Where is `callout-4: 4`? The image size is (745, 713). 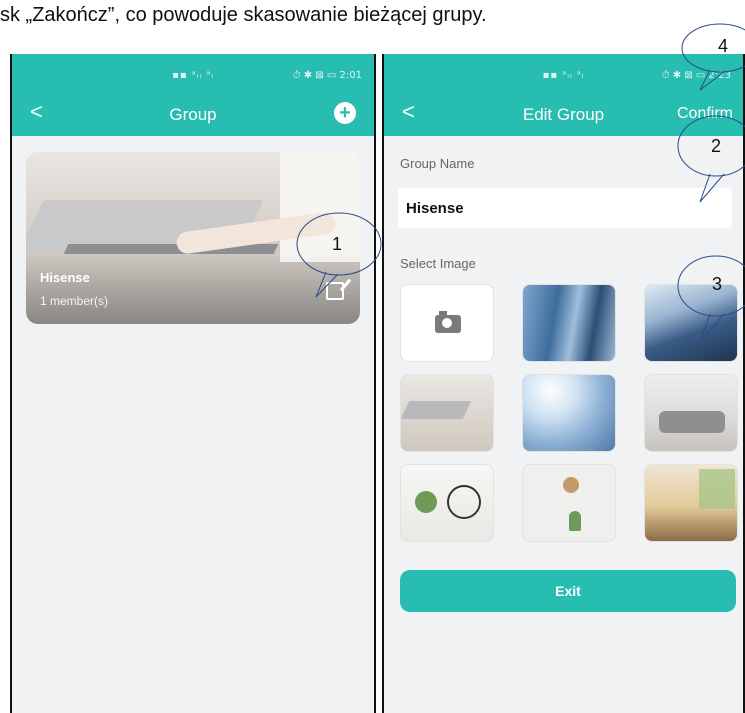
callout-4: 4 is located at coordinates (712, 56).